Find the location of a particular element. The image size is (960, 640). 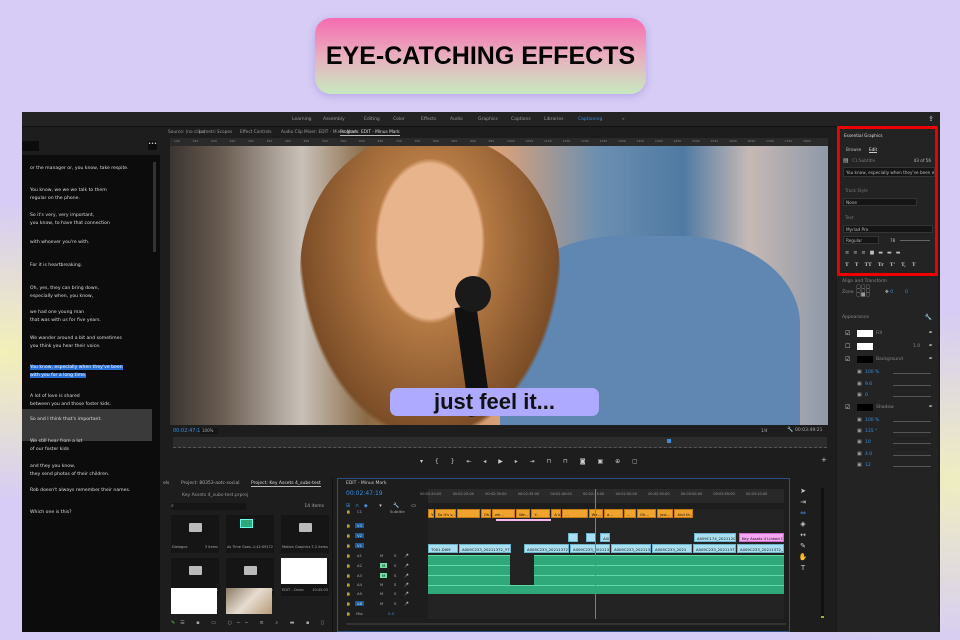

track-label: V1 is located at coordinates (359, 545).